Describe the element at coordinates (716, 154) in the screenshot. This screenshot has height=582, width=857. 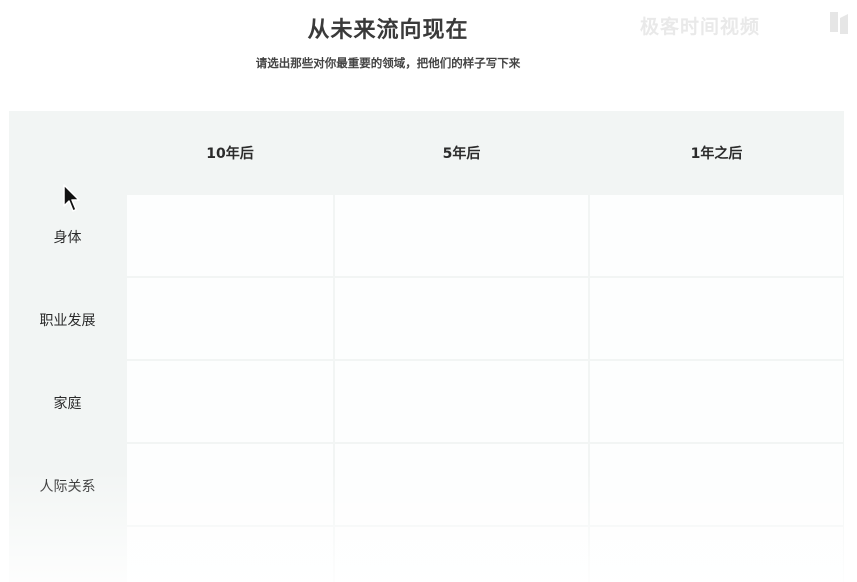
I see `column-header-1-year: 1年之后` at that location.